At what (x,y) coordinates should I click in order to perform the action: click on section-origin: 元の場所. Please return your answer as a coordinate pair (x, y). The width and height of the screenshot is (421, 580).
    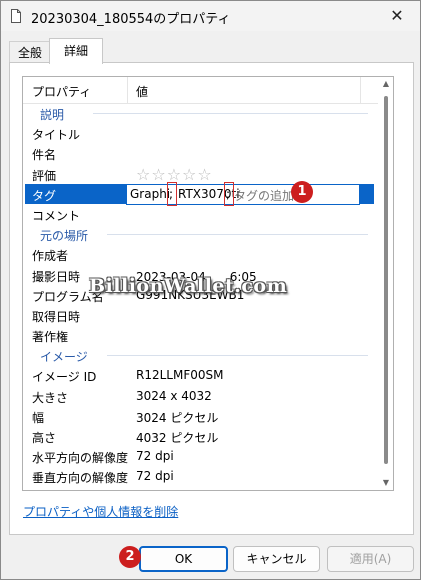
    Looking at the image, I should click on (200, 234).